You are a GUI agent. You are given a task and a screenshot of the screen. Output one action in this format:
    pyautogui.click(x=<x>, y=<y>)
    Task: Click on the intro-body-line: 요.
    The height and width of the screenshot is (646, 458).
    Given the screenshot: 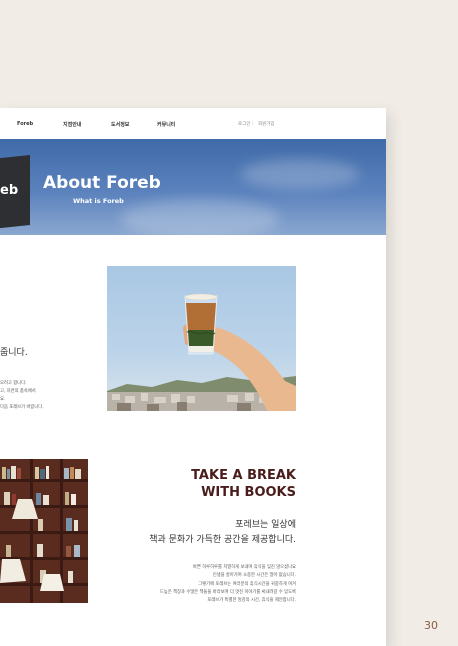 What is the action you would take?
    pyautogui.click(x=3, y=399)
    